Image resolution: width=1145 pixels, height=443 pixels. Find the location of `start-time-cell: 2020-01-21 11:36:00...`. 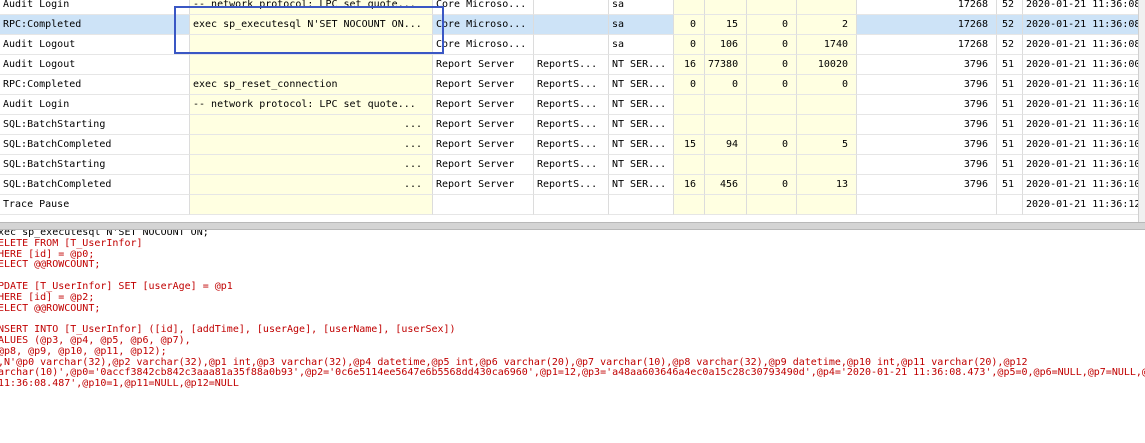

start-time-cell: 2020-01-21 11:36:00... is located at coordinates (1081, 65).